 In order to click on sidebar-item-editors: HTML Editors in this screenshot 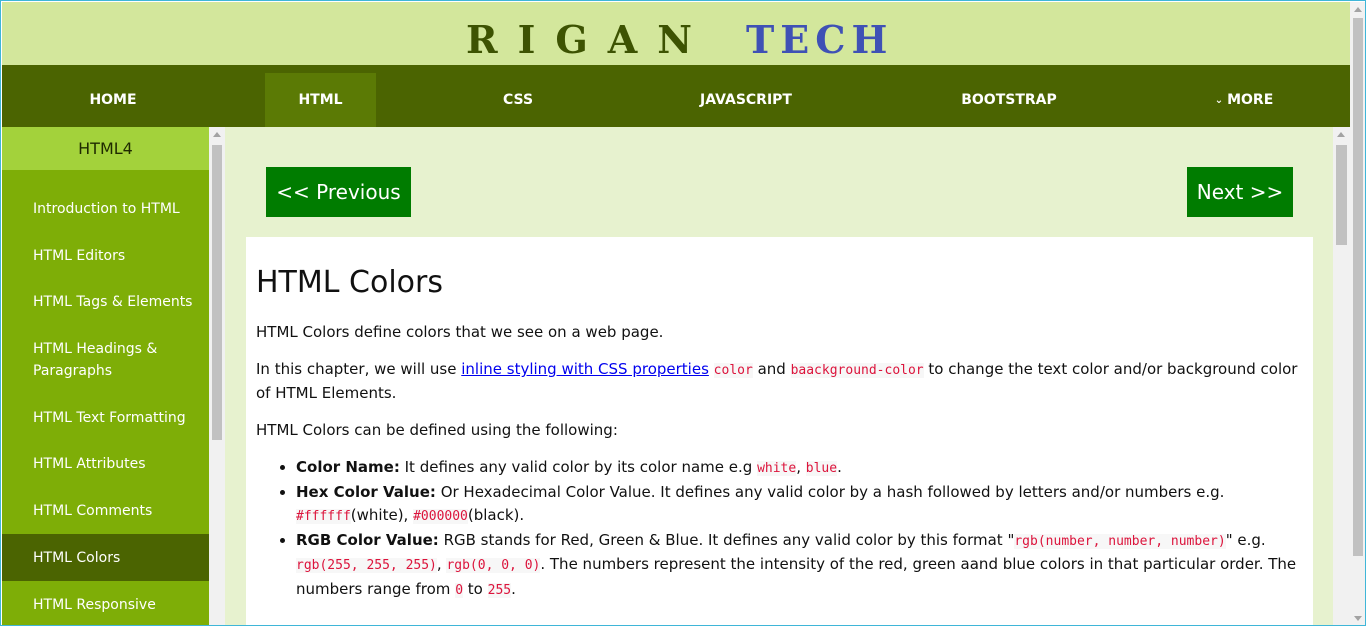, I will do `click(105, 256)`.